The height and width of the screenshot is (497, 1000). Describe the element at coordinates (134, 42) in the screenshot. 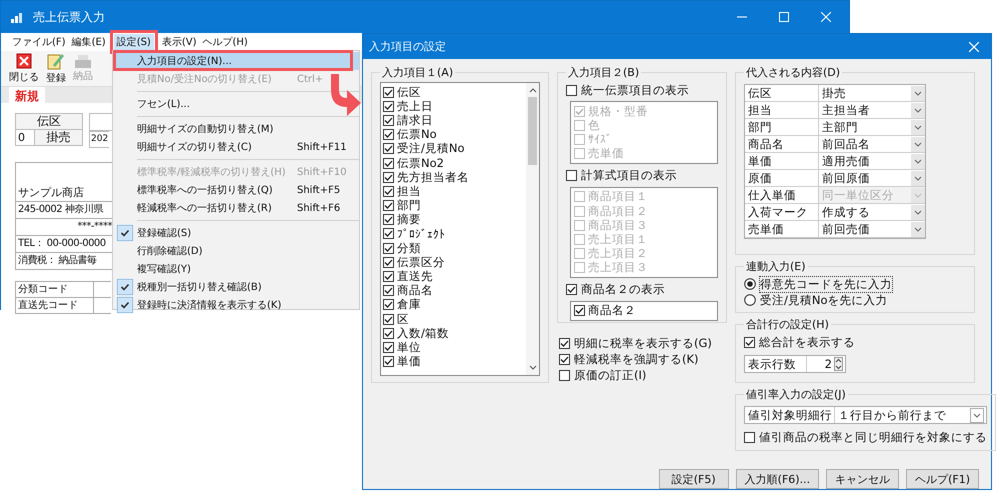

I see `menu-item: 設定(S)` at that location.